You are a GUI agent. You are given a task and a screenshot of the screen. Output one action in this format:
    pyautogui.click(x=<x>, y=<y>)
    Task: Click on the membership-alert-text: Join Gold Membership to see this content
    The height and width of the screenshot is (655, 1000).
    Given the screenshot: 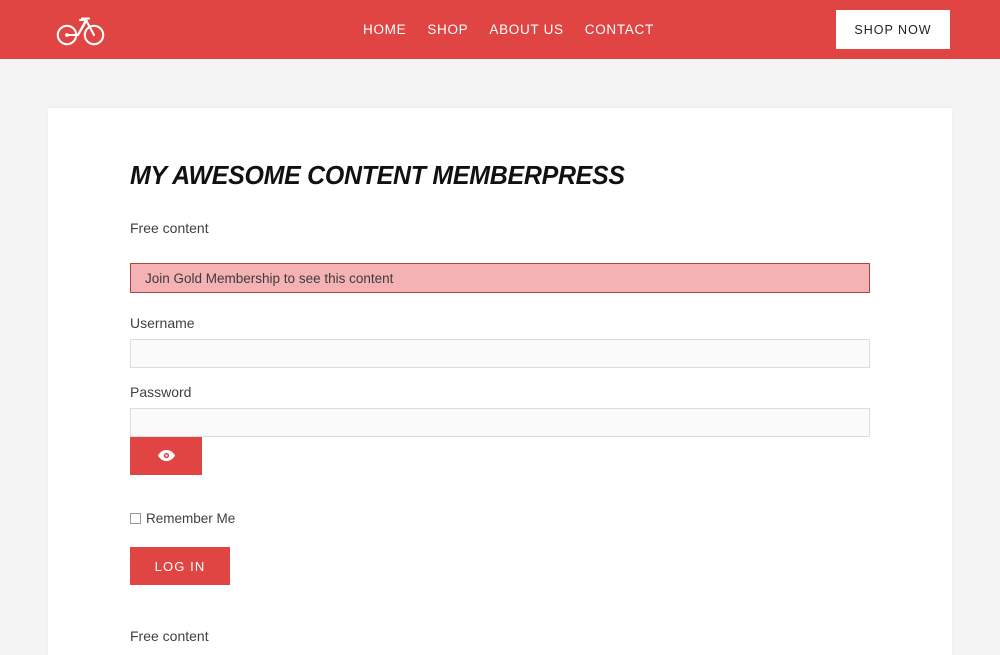 What is the action you would take?
    pyautogui.click(x=269, y=278)
    